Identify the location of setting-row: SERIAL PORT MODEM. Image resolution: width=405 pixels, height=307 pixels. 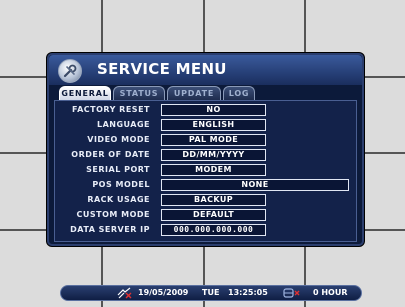
(205, 170).